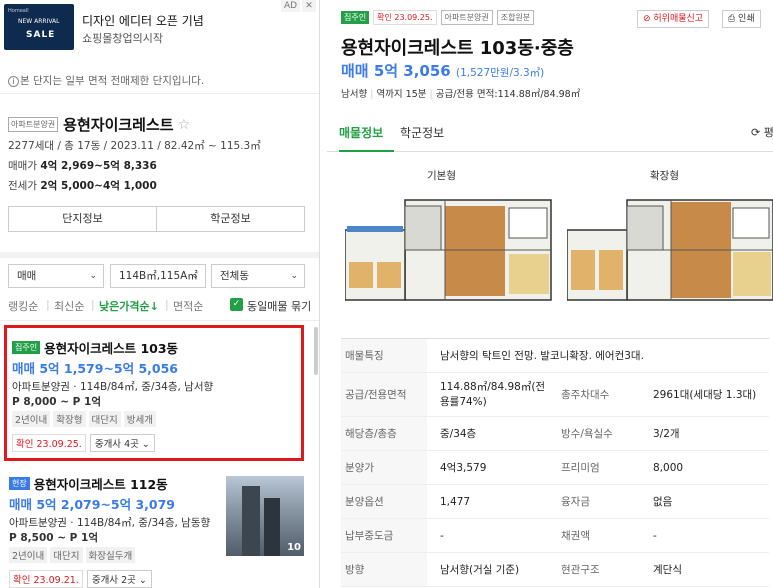 The image size is (773, 588). What do you see at coordinates (422, 132) in the screenshot?
I see `tab-school-info: 학군정보` at bounding box center [422, 132].